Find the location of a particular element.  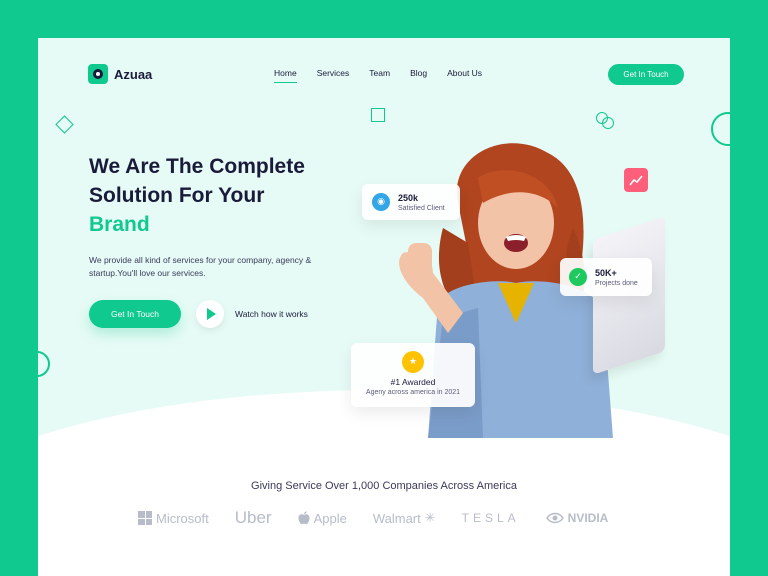

users-icon: ◉ is located at coordinates (381, 202).